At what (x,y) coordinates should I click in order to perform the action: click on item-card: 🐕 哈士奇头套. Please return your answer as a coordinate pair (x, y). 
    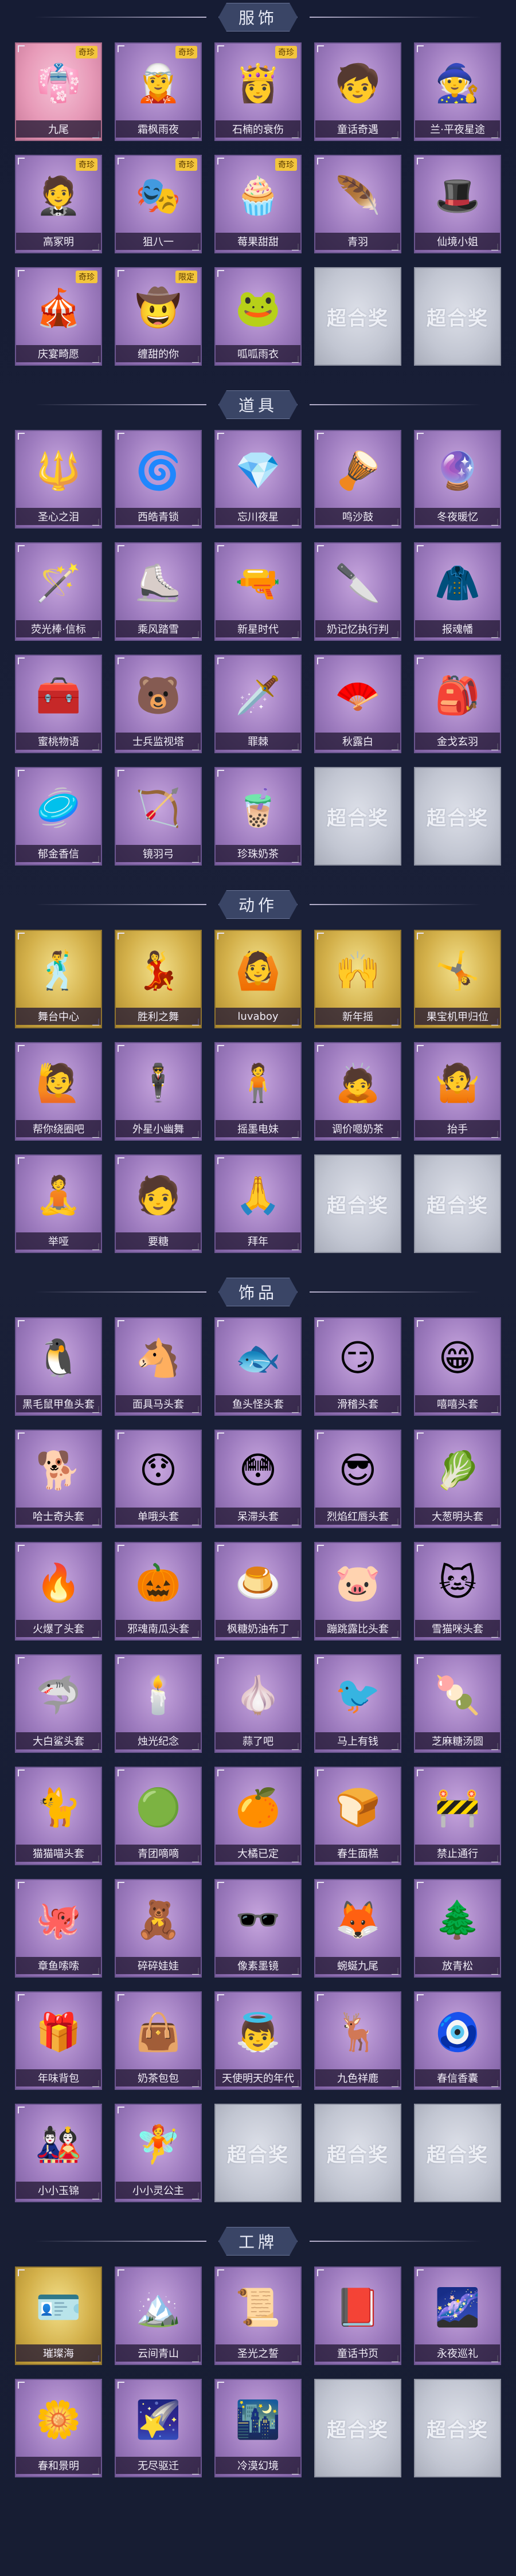
    Looking at the image, I should click on (59, 1479).